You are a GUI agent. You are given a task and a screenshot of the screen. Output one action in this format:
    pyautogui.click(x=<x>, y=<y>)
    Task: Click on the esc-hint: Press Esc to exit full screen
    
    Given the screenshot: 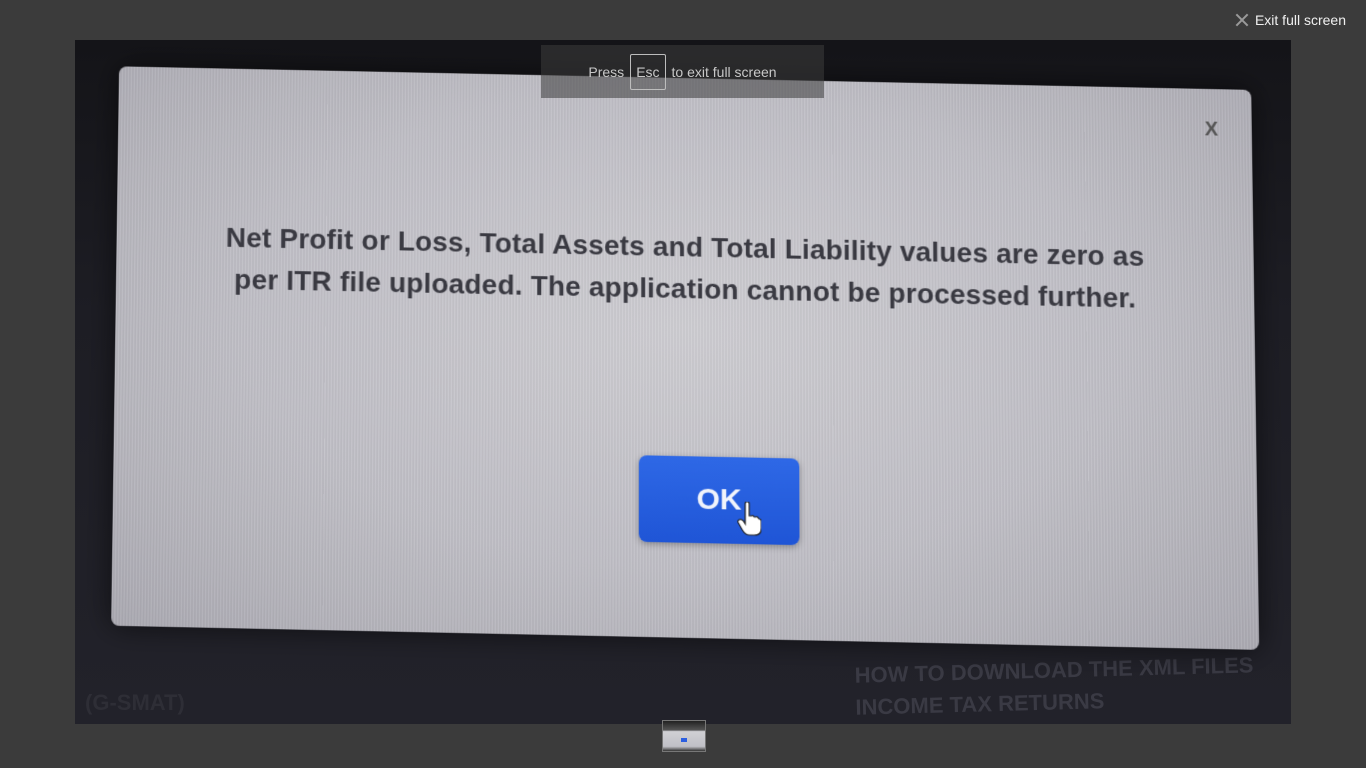 What is the action you would take?
    pyautogui.click(x=682, y=71)
    